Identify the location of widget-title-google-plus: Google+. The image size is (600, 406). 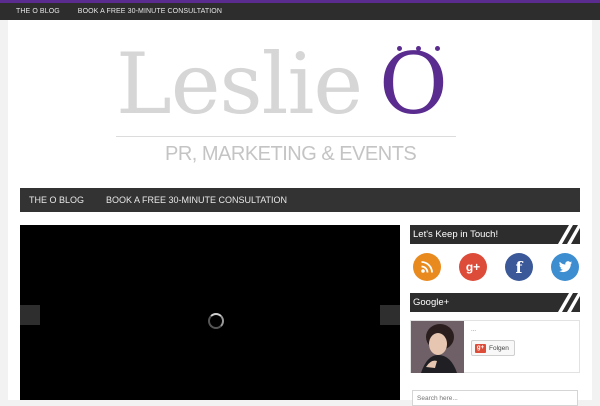
(431, 302).